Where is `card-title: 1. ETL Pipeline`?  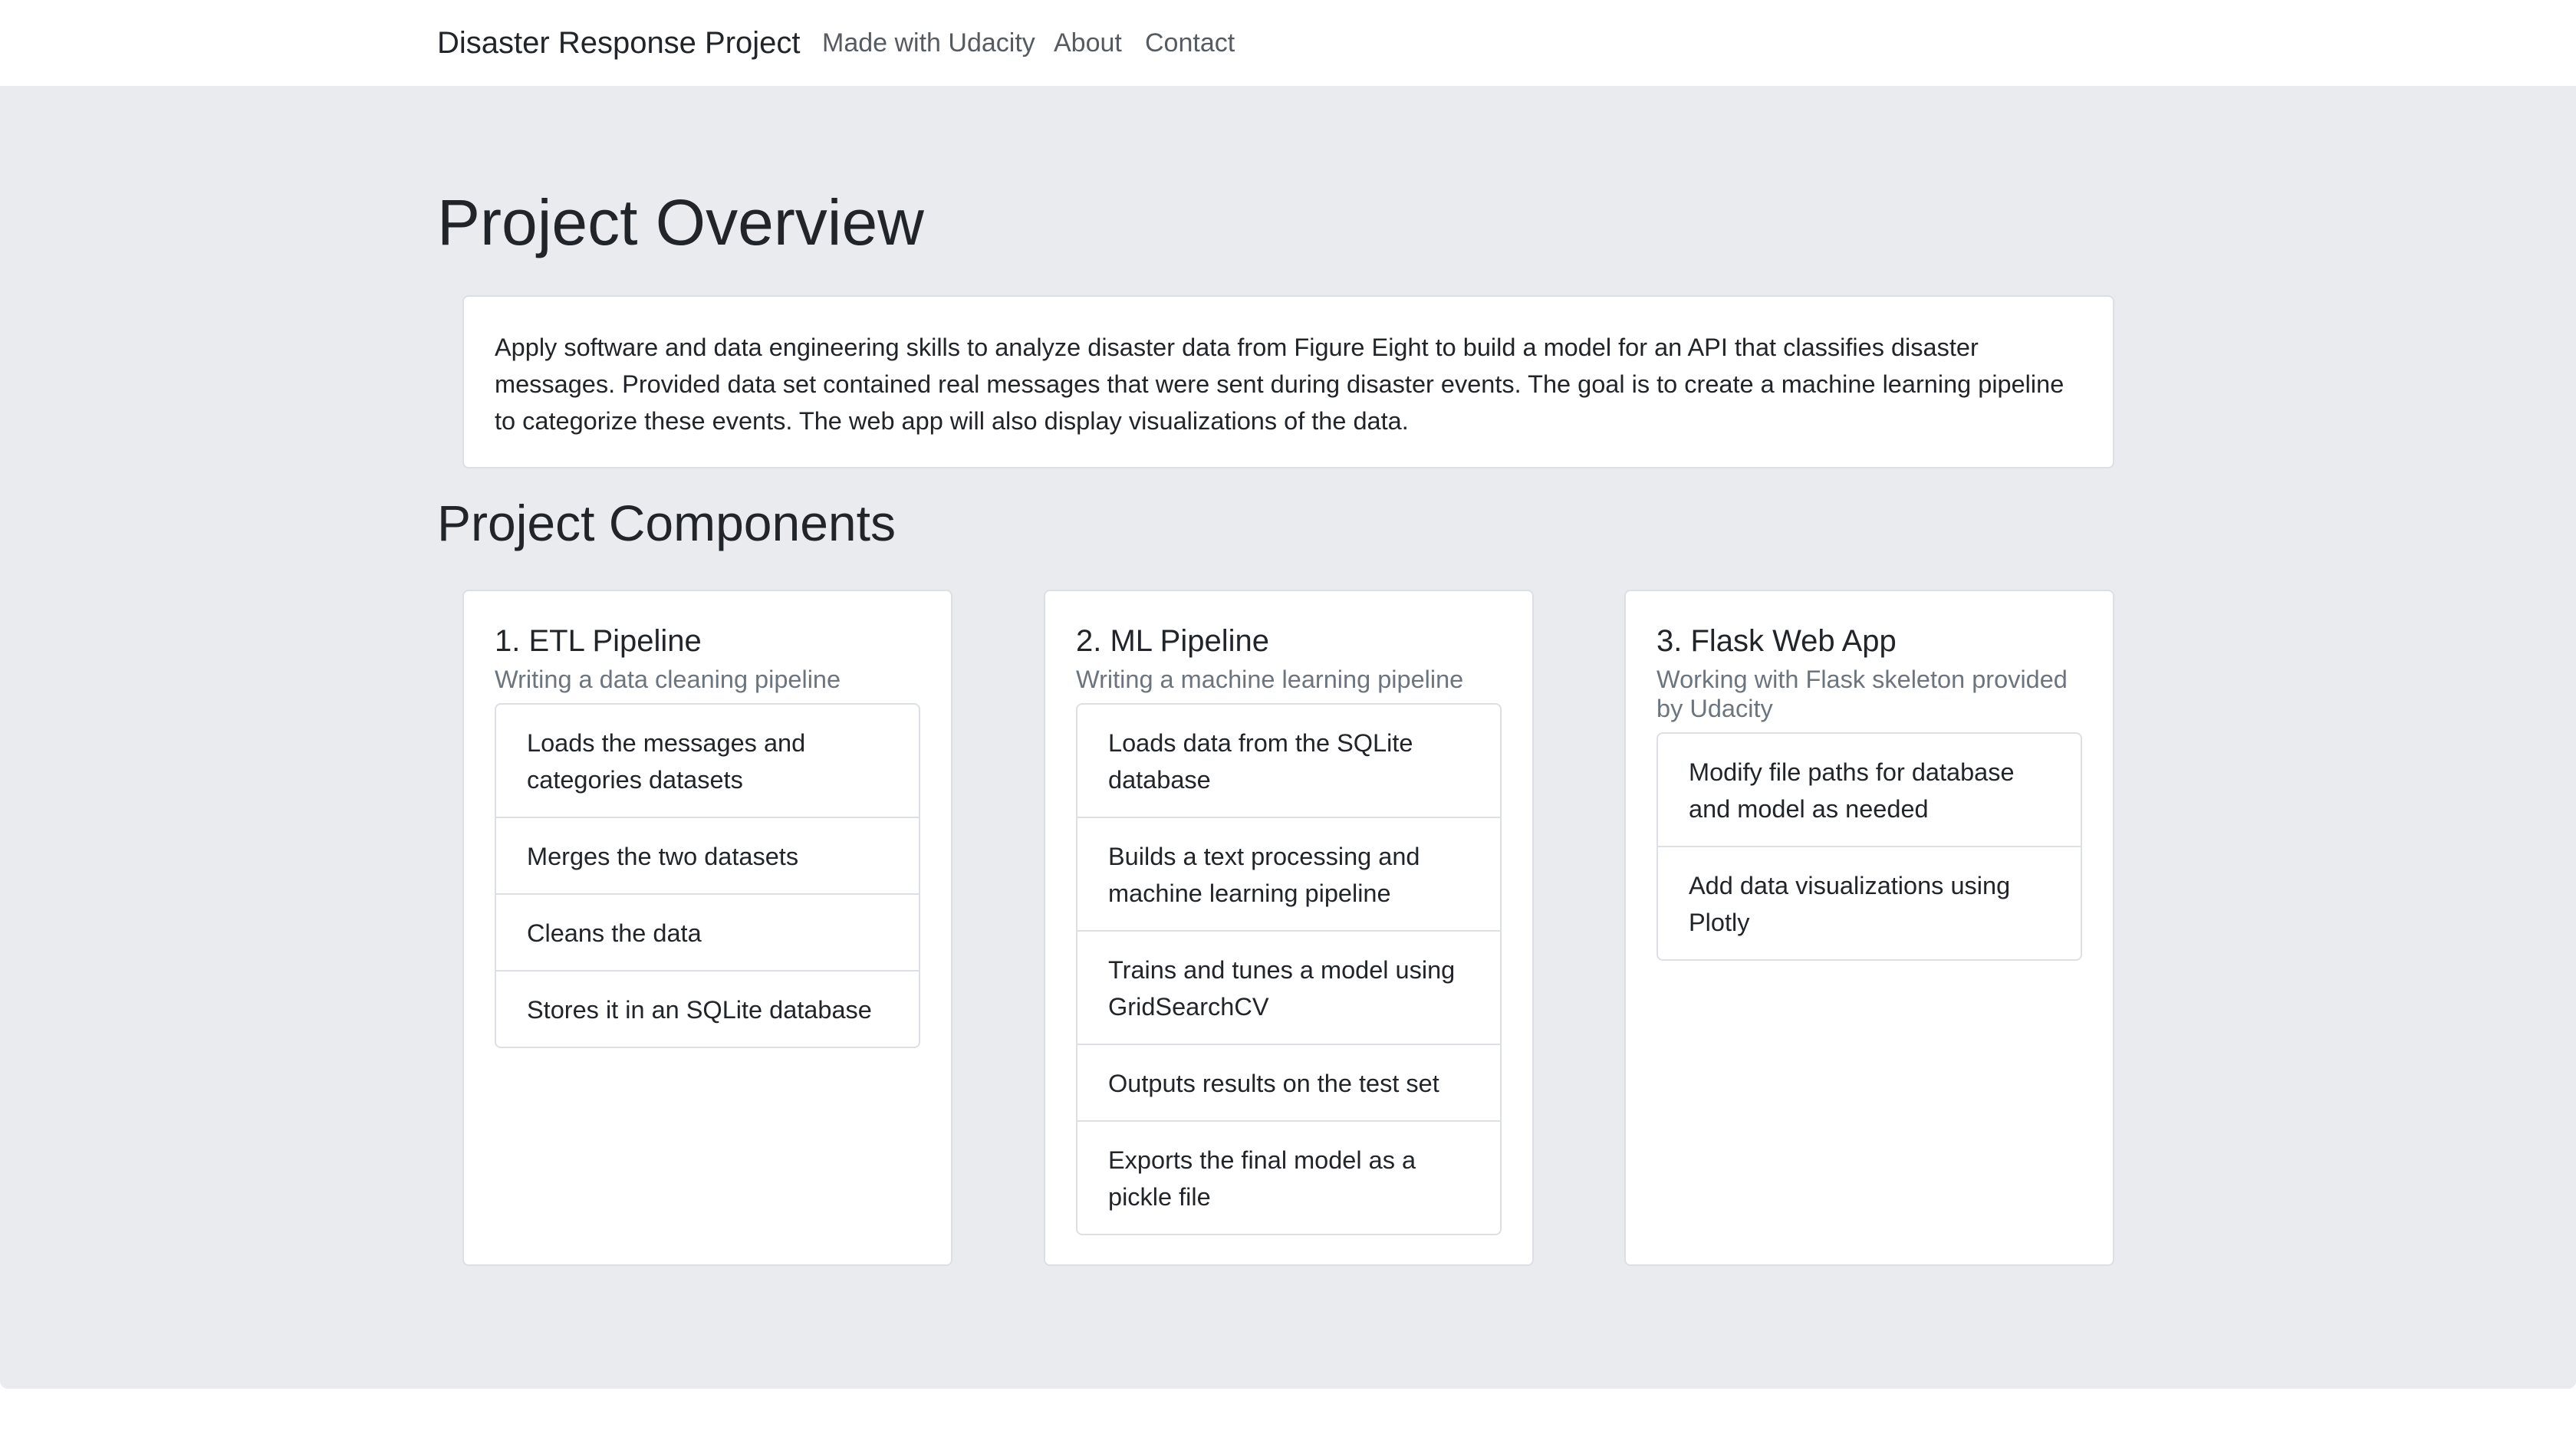
card-title: 1. ETL Pipeline is located at coordinates (598, 641).